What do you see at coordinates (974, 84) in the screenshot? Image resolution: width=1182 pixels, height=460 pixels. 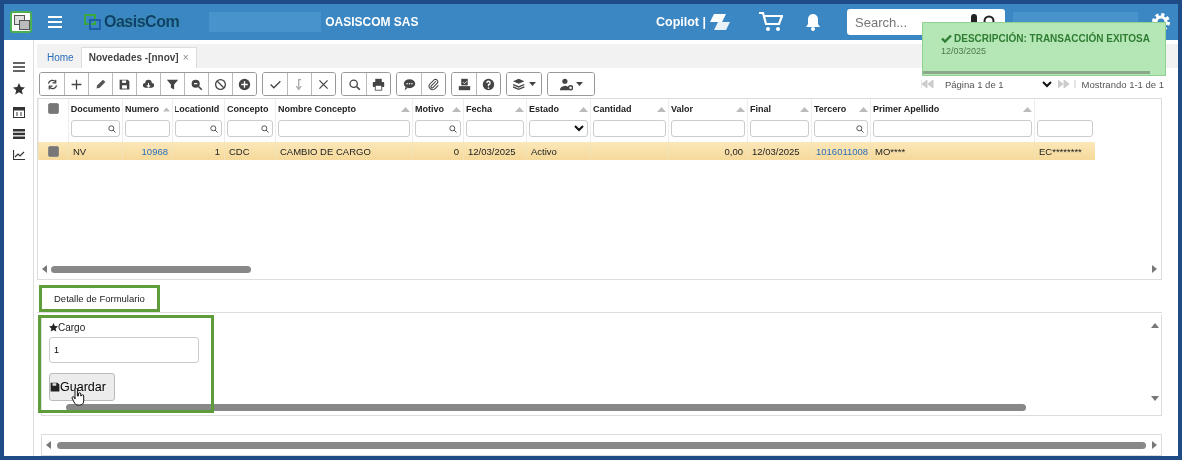 I see `page-indicator: Página 1 de 1` at bounding box center [974, 84].